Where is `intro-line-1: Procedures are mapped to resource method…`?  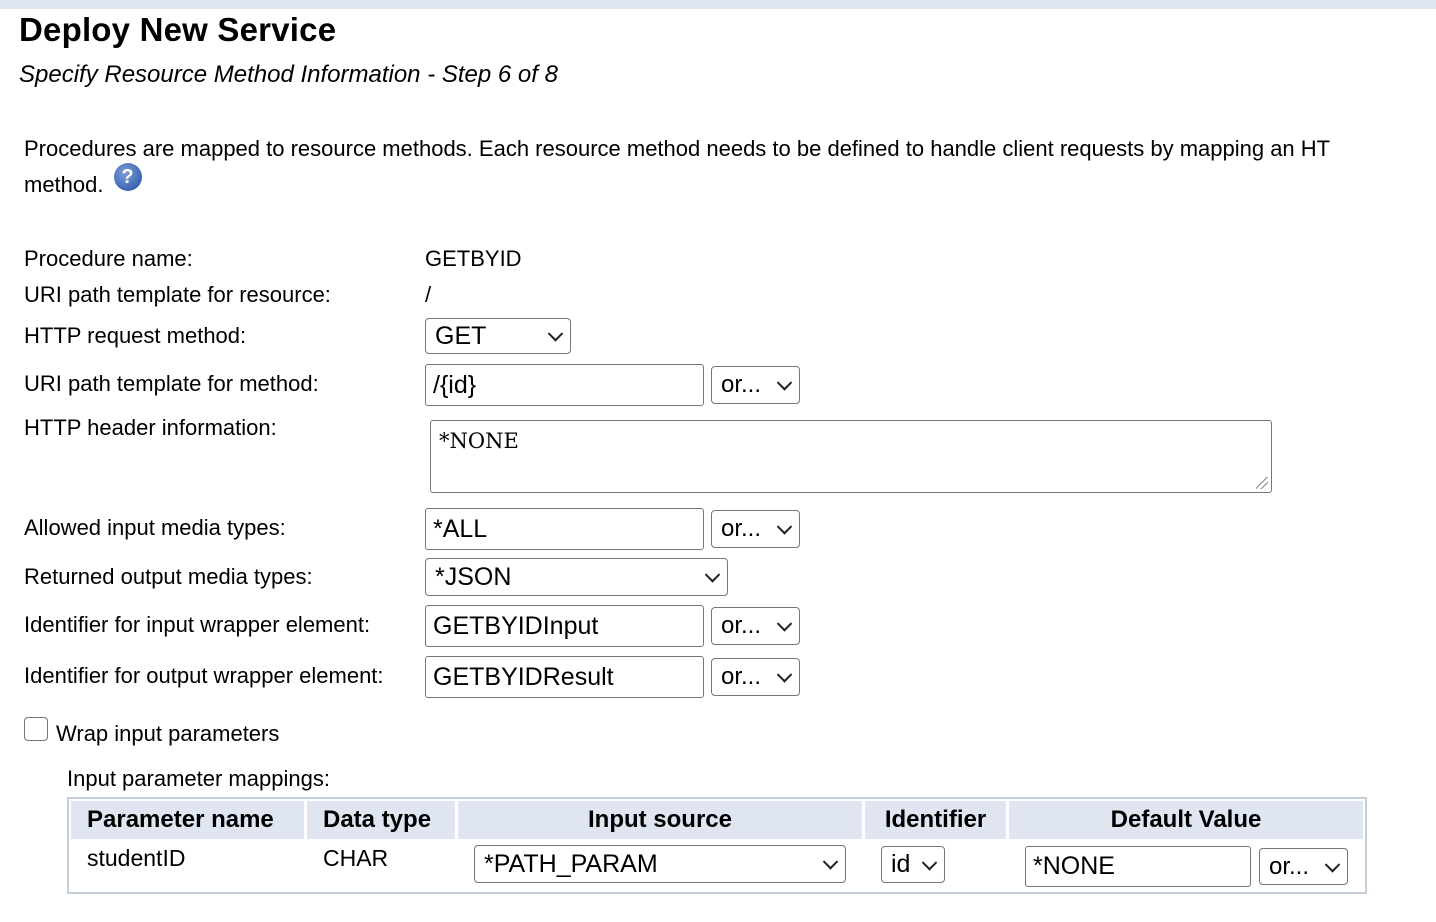
intro-line-1: Procedures are mapped to resource method… is located at coordinates (677, 148).